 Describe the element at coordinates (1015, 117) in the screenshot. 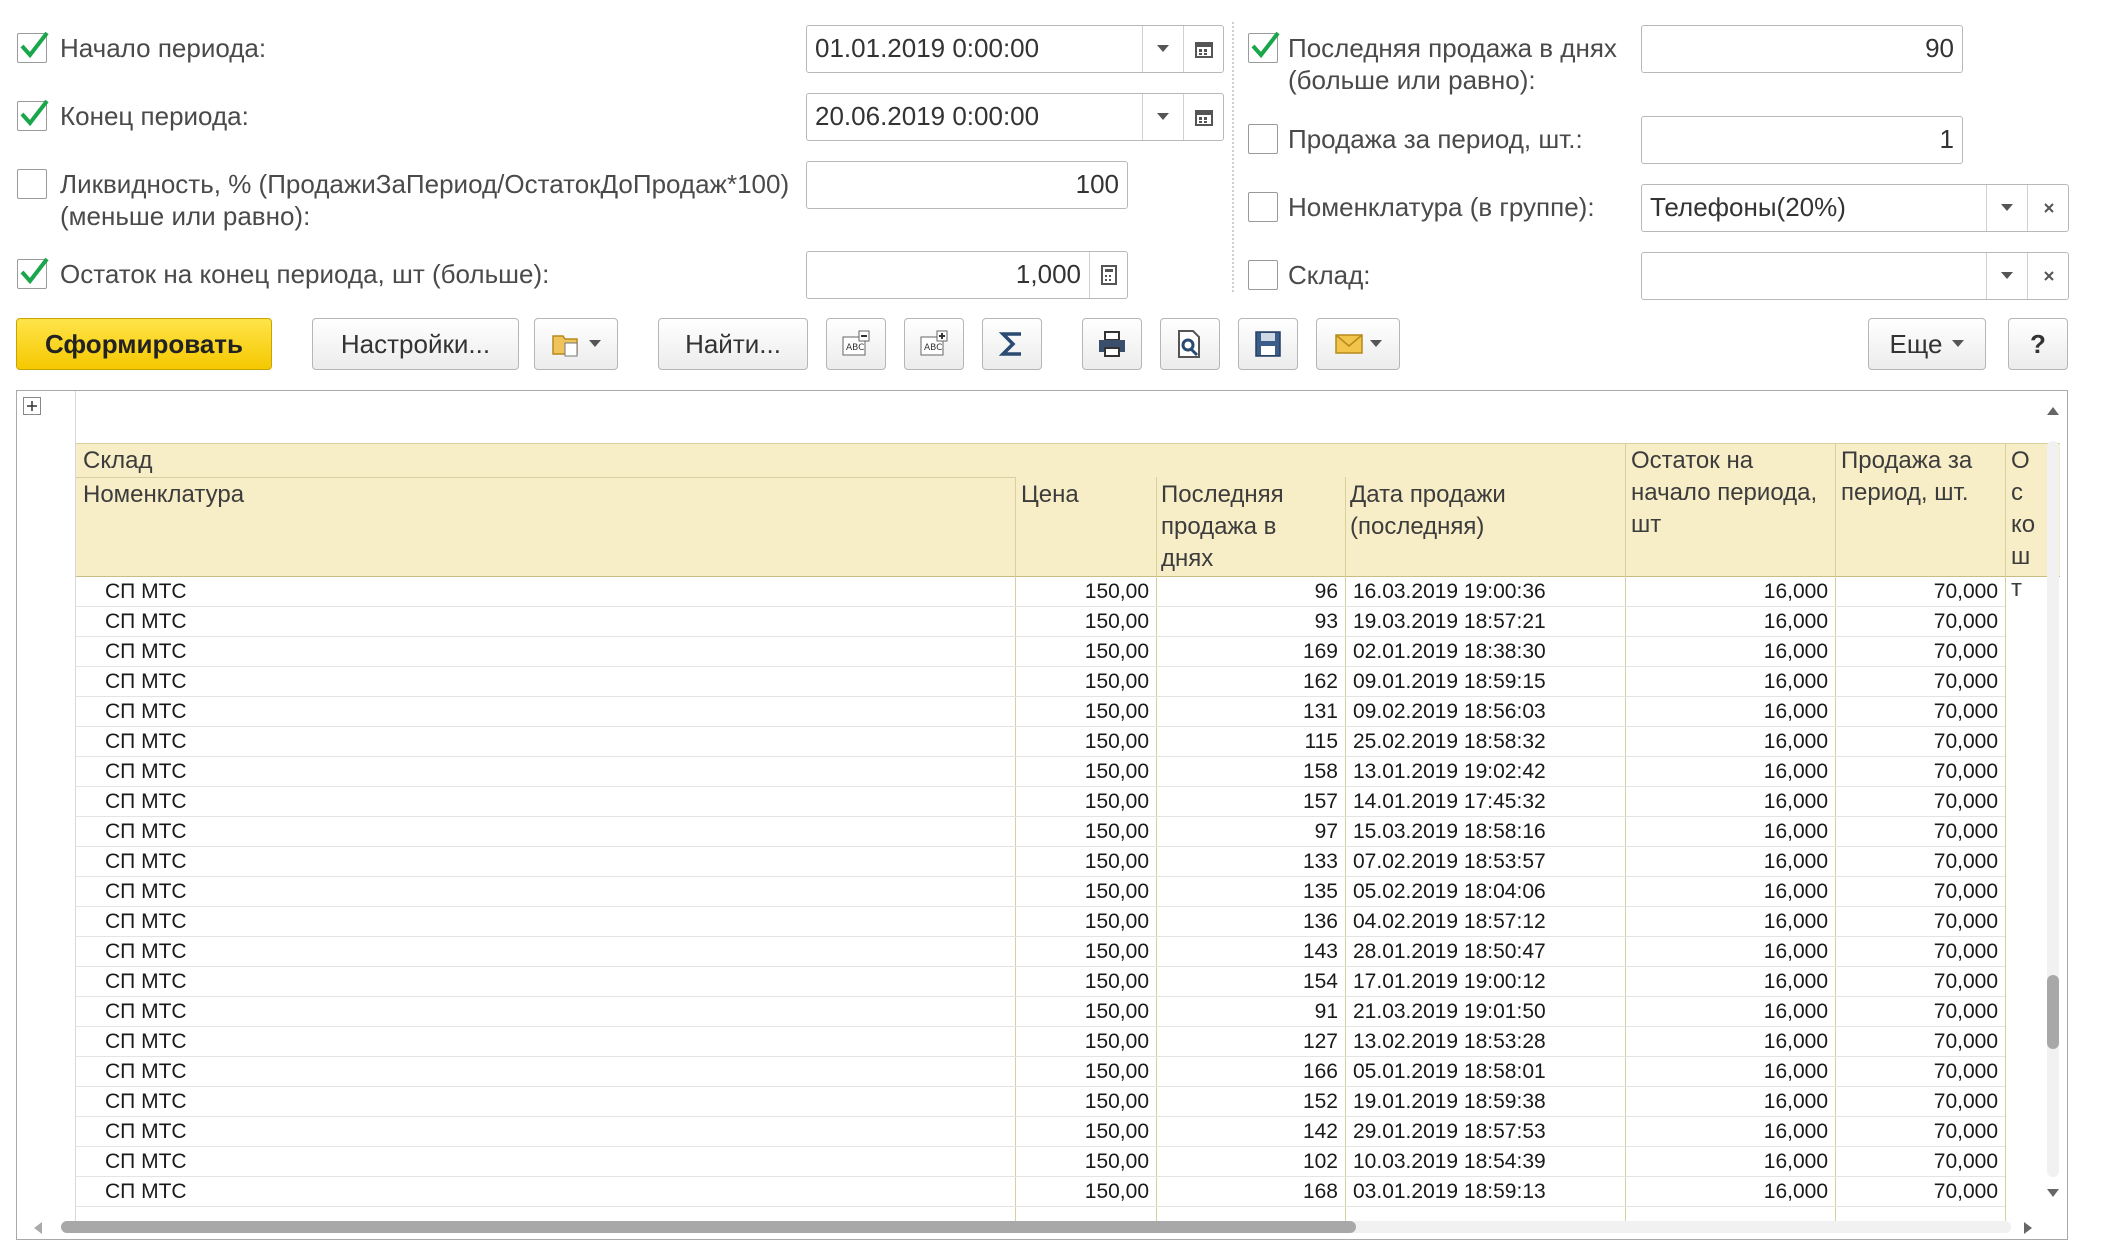

I see `period-end-field: 20.06.2019 0:00:00` at that location.